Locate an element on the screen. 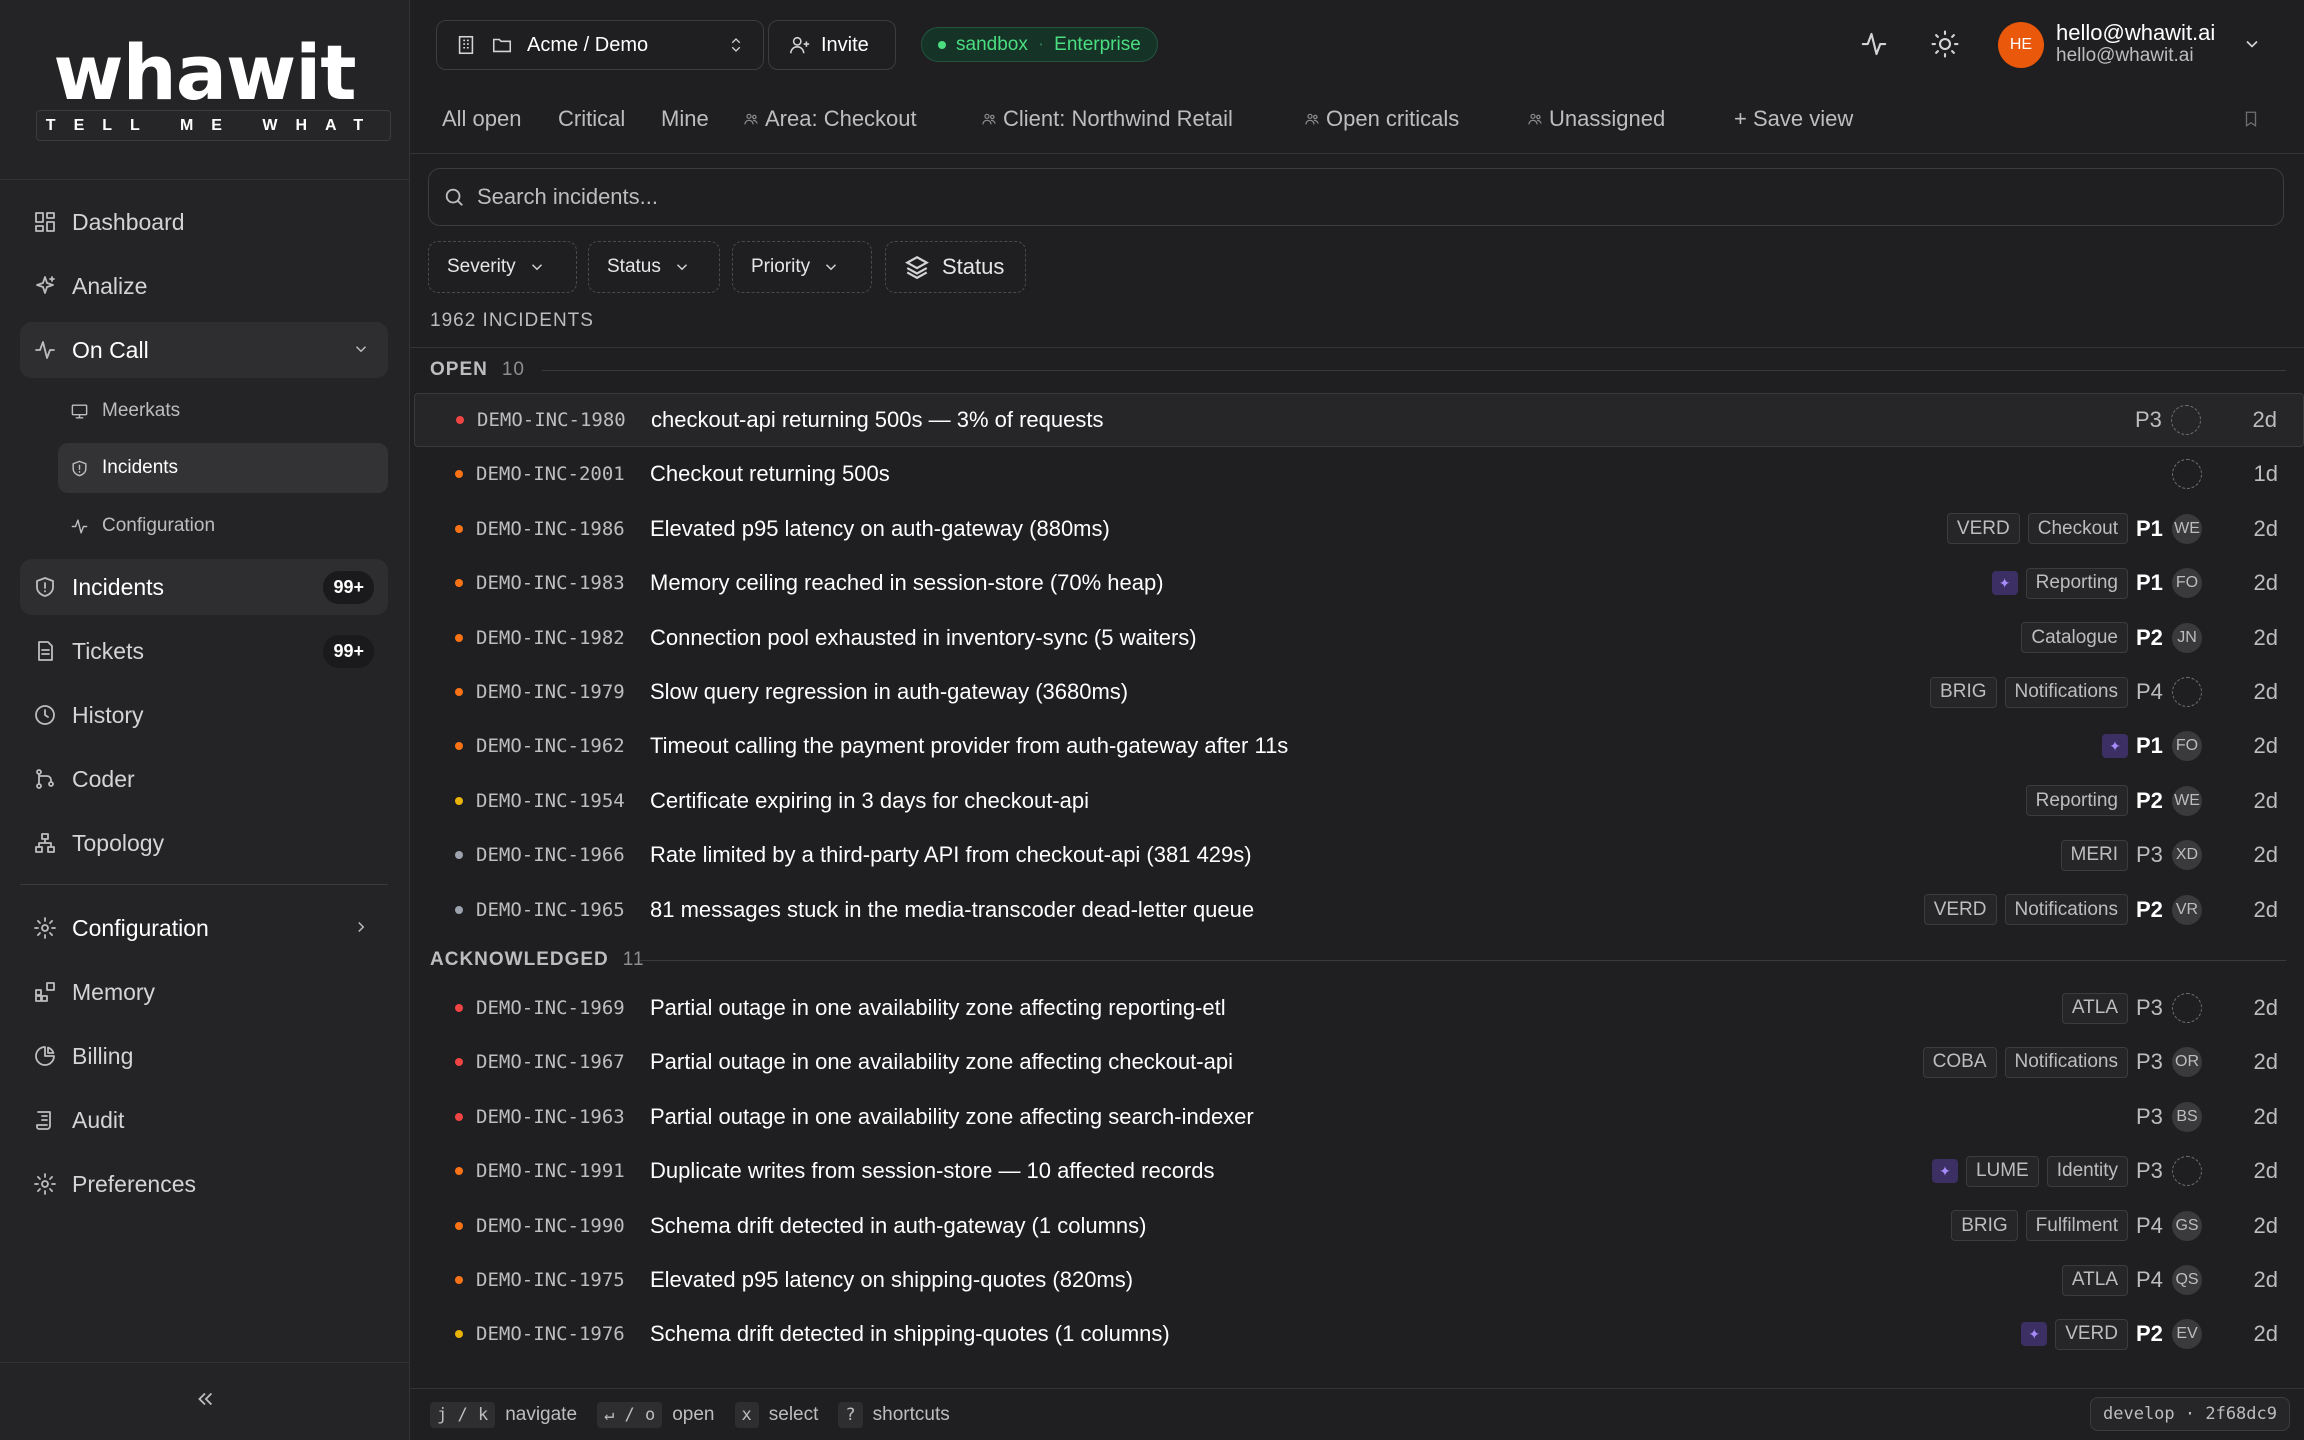  collapse-sidebar-button is located at coordinates (205, 1401).